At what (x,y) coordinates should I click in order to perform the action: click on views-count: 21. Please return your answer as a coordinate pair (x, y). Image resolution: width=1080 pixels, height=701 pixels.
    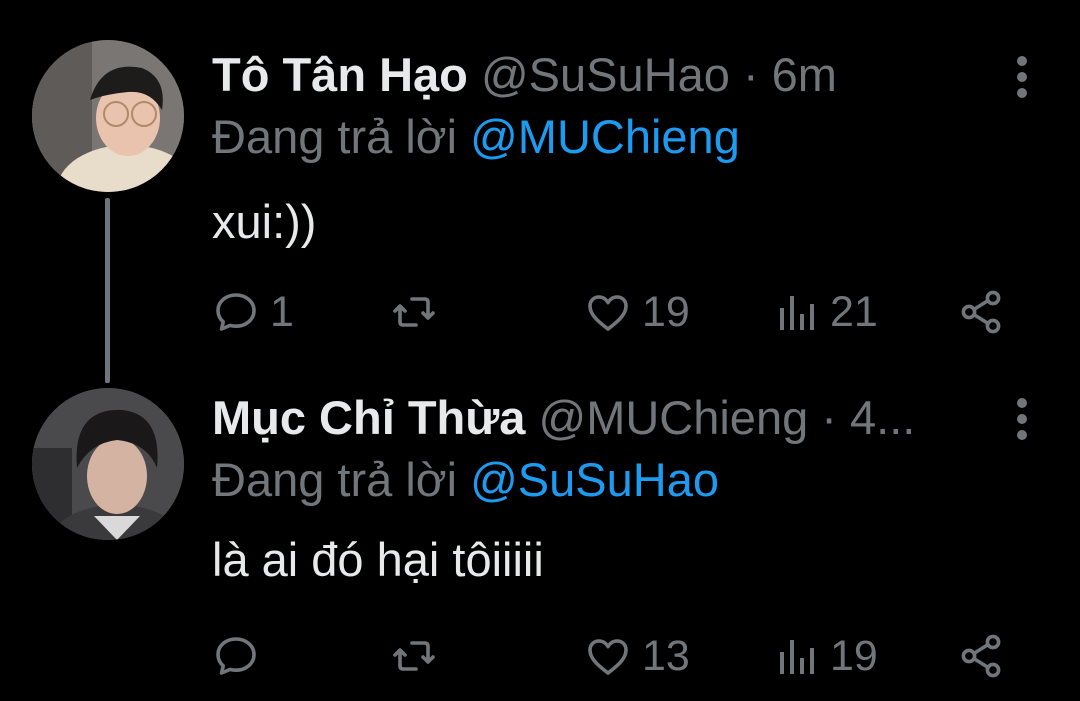
    Looking at the image, I should click on (854, 311).